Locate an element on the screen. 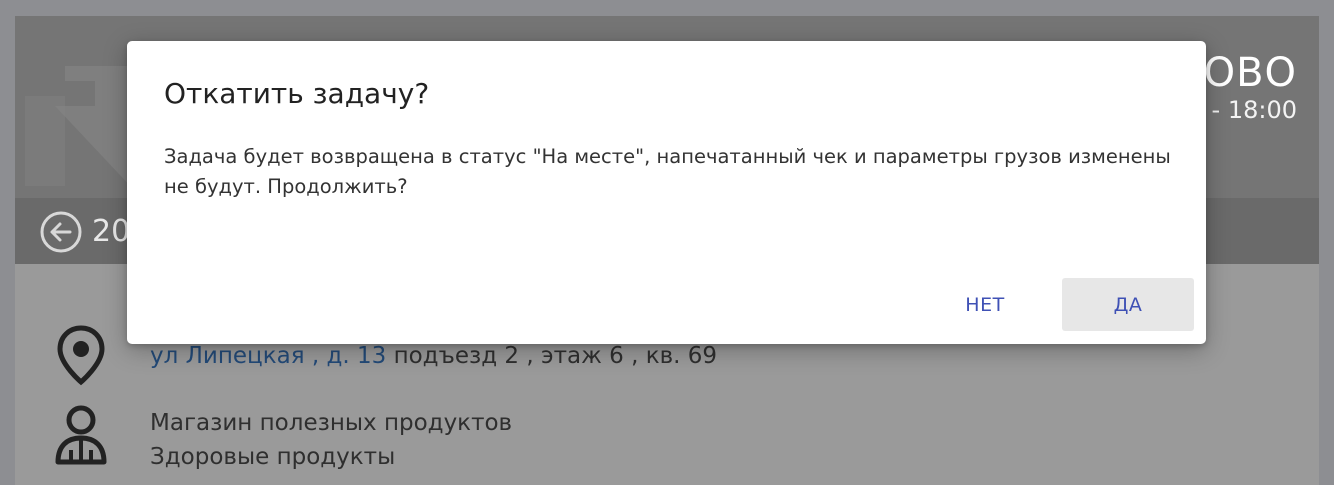 This screenshot has width=1334, height=485. no-button: НЕТ is located at coordinates (985, 304).